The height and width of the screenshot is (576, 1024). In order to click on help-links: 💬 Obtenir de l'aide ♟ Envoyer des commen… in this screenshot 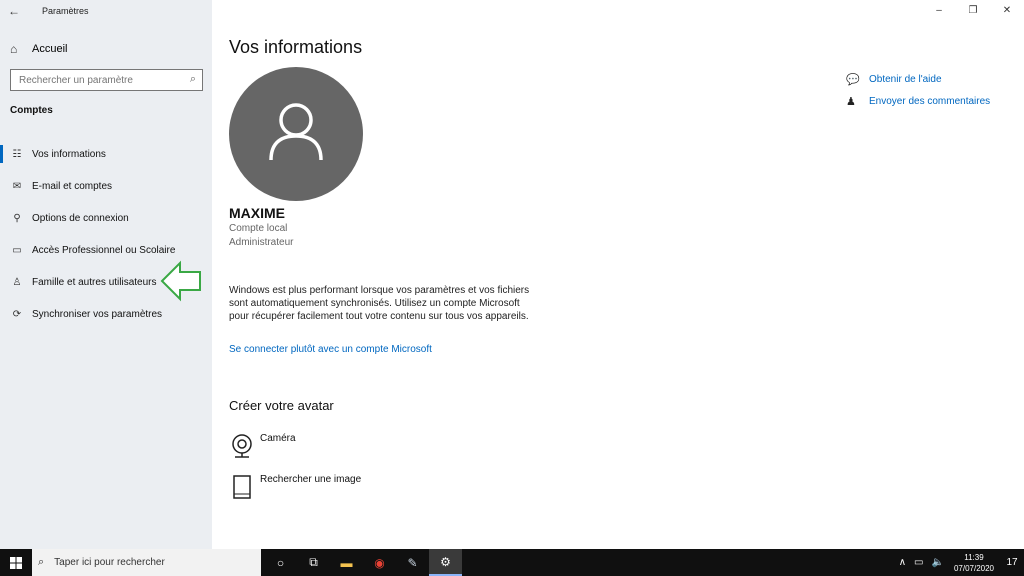, I will do `click(918, 90)`.